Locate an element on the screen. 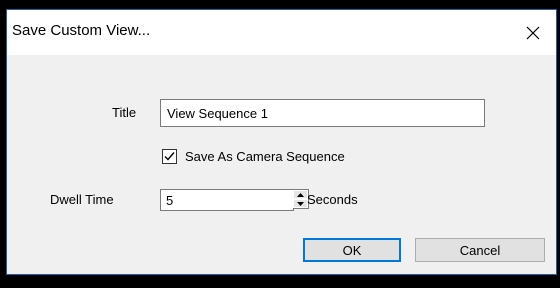 The width and height of the screenshot is (560, 288). checkbox-box is located at coordinates (169, 156).